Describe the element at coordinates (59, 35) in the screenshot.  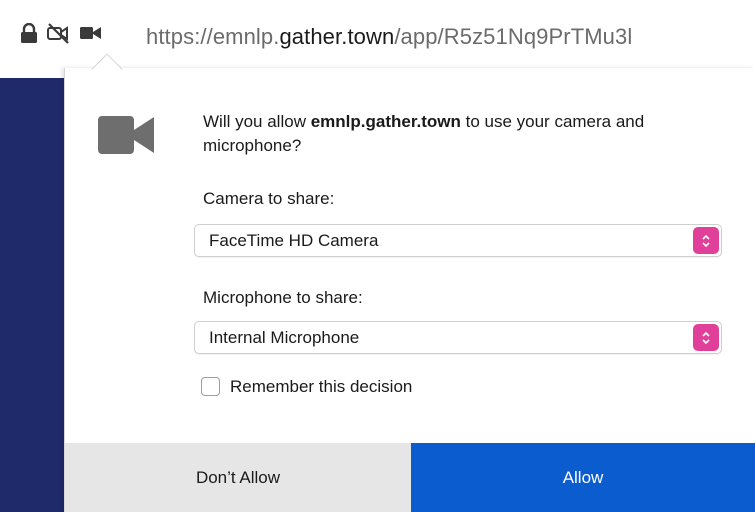
I see `camera-blocked-icon` at that location.